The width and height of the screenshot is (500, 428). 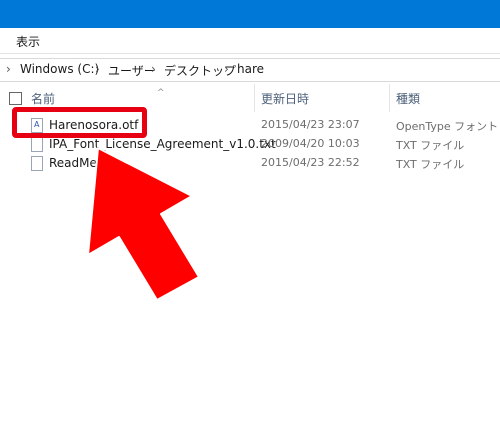 I want to click on red-arrow-icon, so click(x=143, y=224).